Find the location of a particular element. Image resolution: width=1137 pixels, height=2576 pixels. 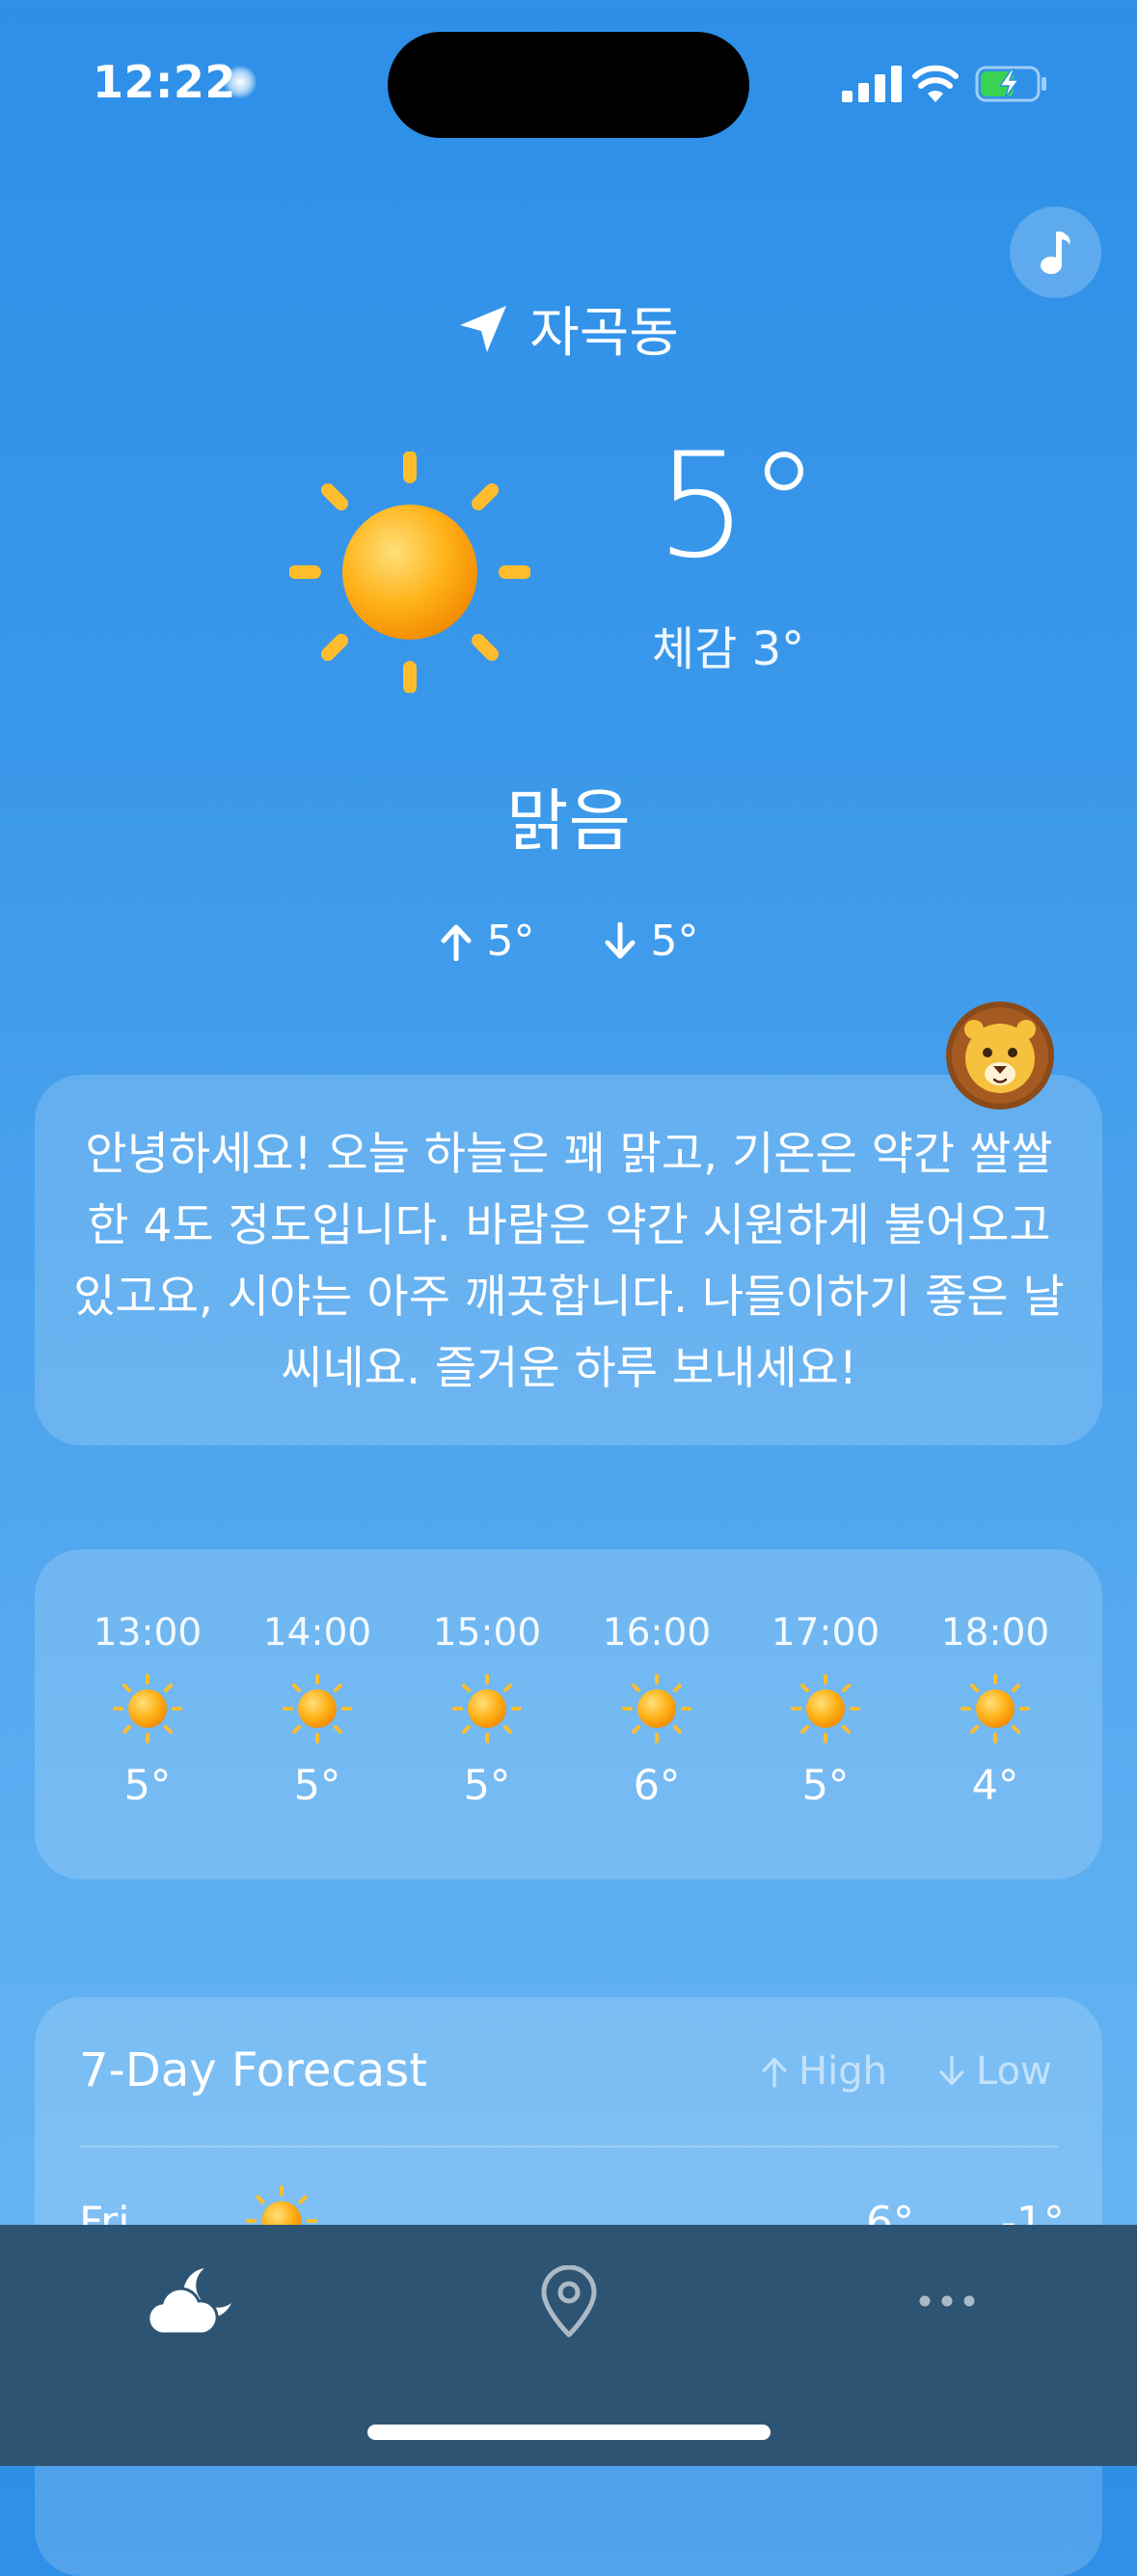

today-high: 5° is located at coordinates (487, 941).